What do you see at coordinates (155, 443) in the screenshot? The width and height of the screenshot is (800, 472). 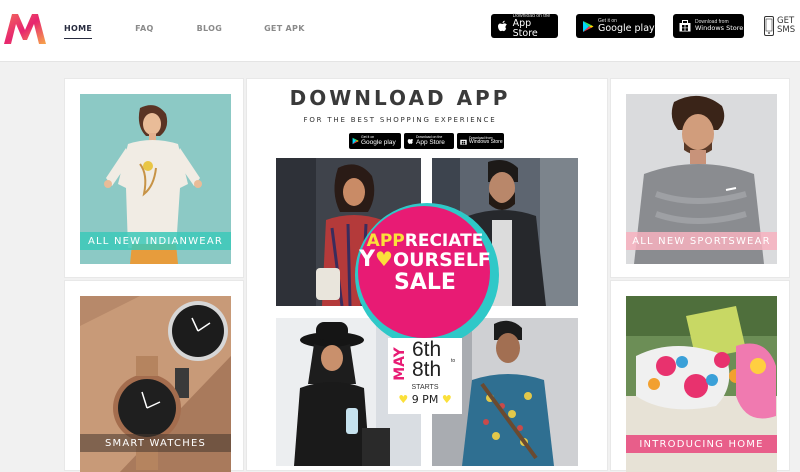 I see `watches-label: SMART WATCHES` at bounding box center [155, 443].